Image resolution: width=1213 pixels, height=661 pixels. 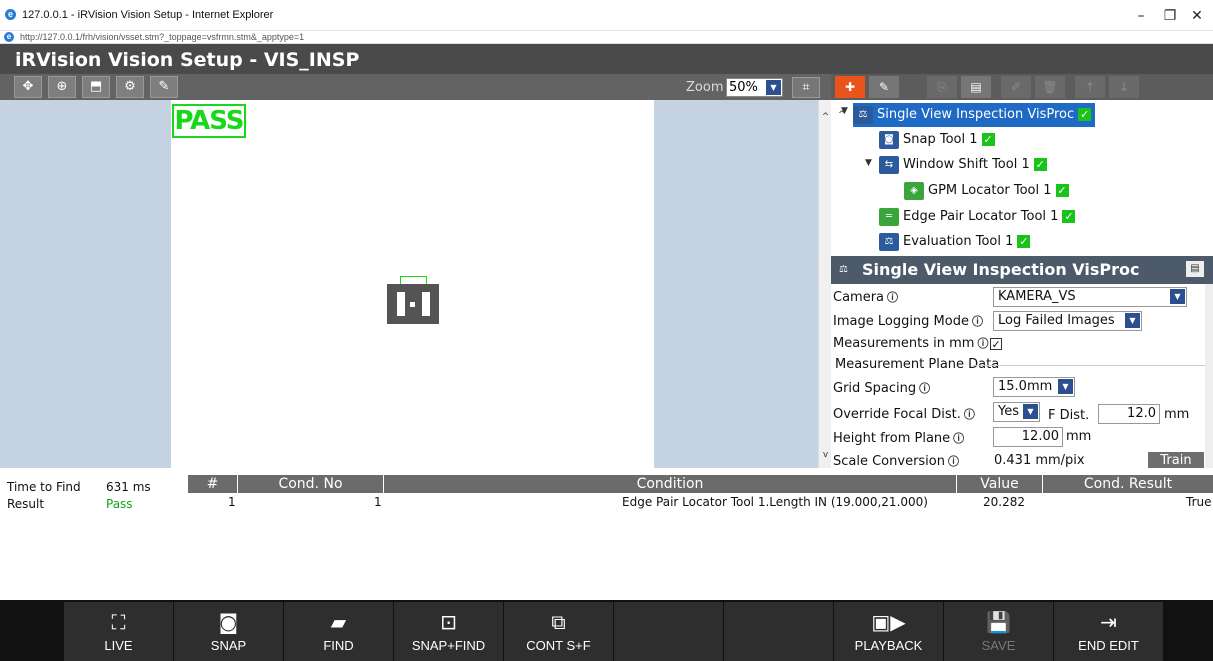 What do you see at coordinates (990, 190) in the screenshot?
I see `tree-item-label: GPM Locator Tool 1` at bounding box center [990, 190].